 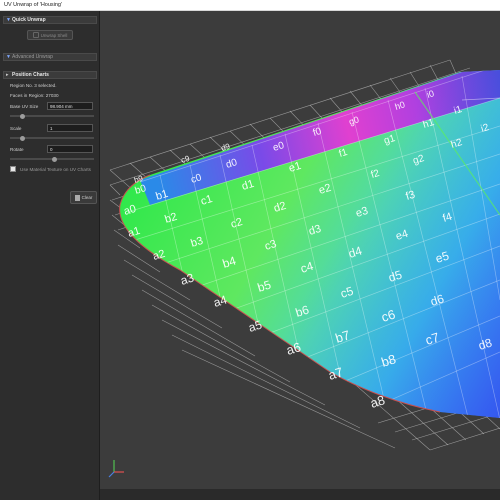 What do you see at coordinates (50, 20) in the screenshot?
I see `section-quick-unwrap-header: ▼ Quick Unwrap` at bounding box center [50, 20].